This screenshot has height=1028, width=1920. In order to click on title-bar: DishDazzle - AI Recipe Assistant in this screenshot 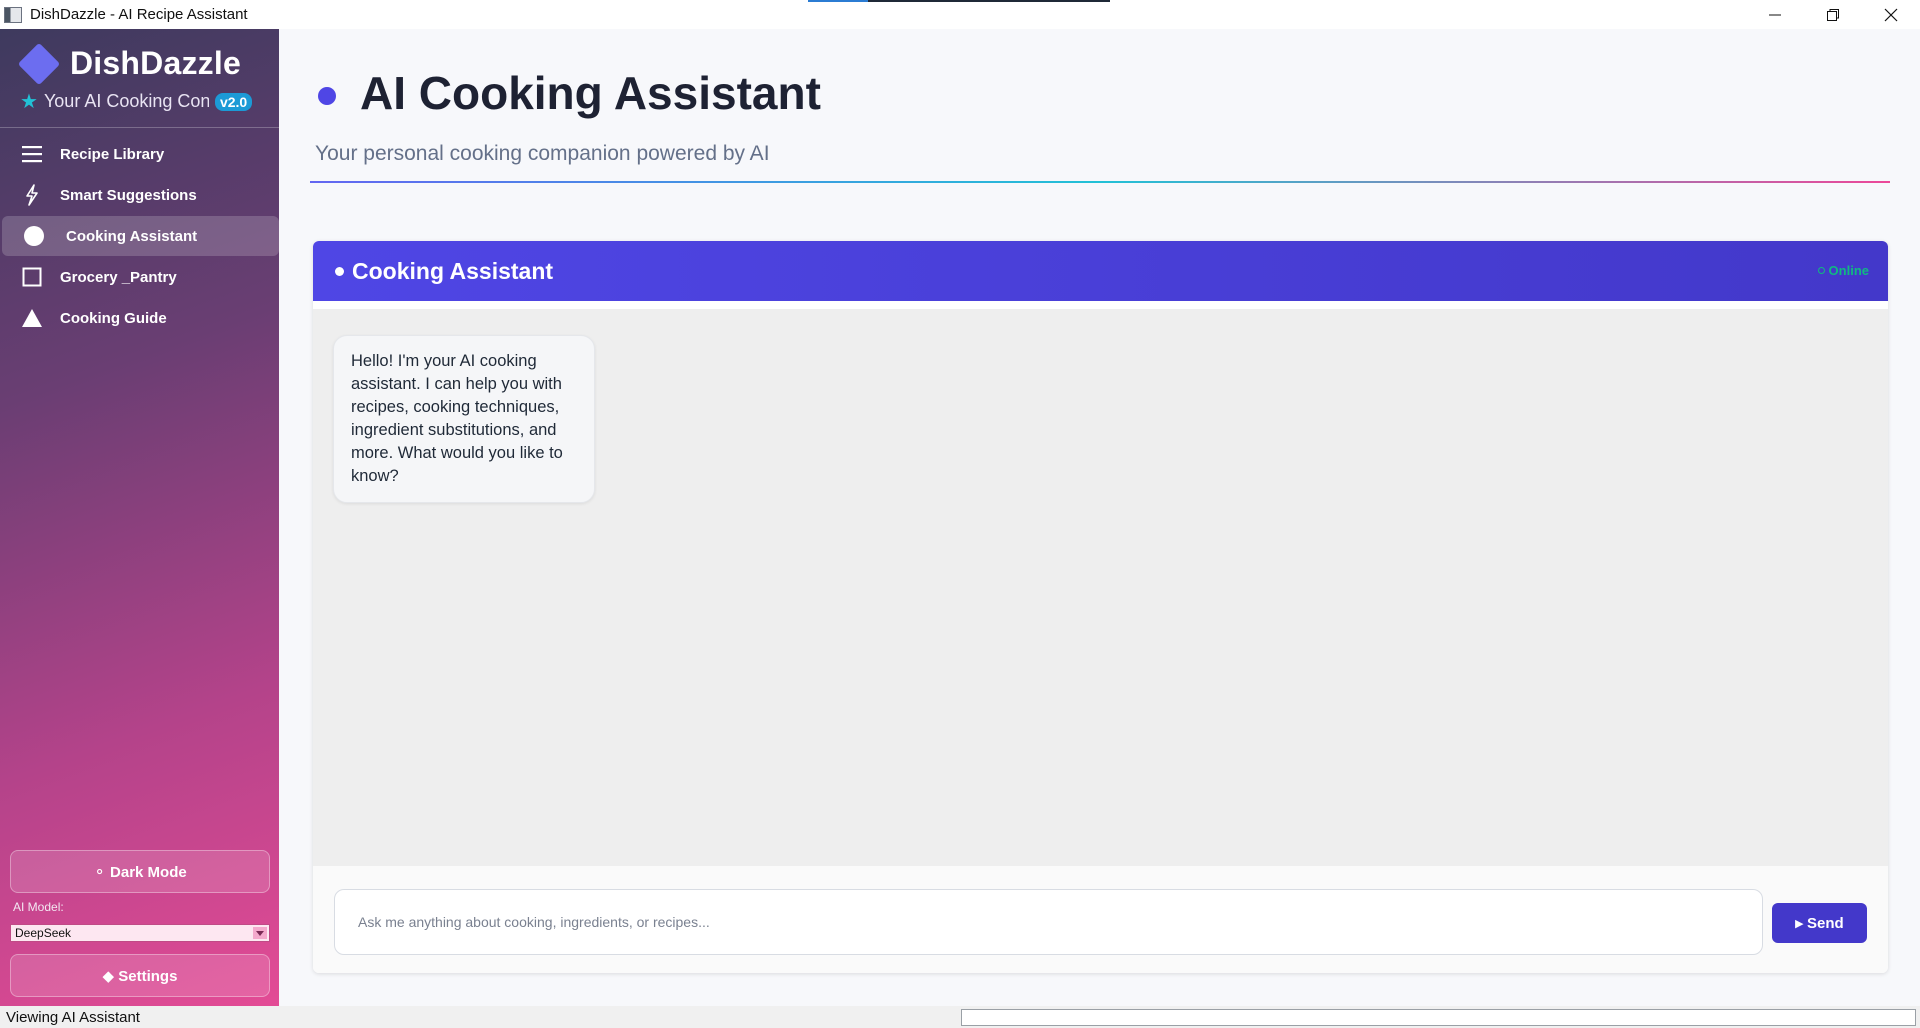, I will do `click(960, 14)`.